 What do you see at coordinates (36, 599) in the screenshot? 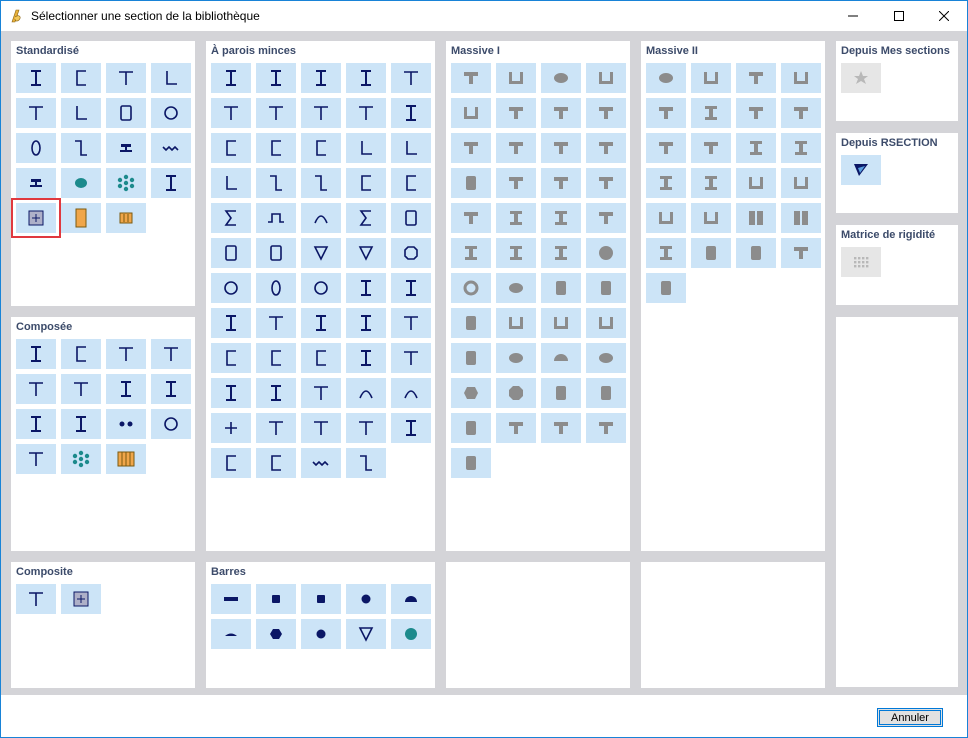
I see `composite-section-button` at bounding box center [36, 599].